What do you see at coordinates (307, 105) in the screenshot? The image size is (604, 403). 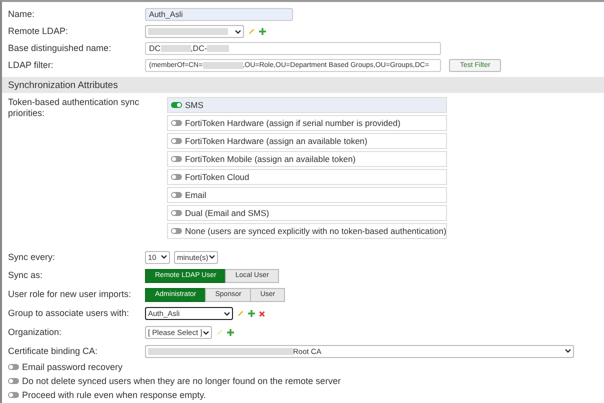 I see `priority-item: SMS` at bounding box center [307, 105].